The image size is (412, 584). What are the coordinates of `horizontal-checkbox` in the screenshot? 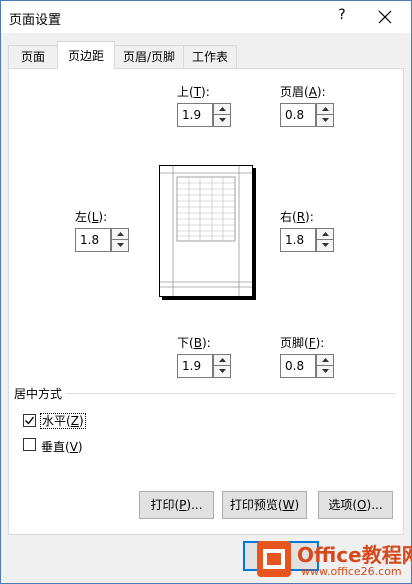 It's located at (29, 420).